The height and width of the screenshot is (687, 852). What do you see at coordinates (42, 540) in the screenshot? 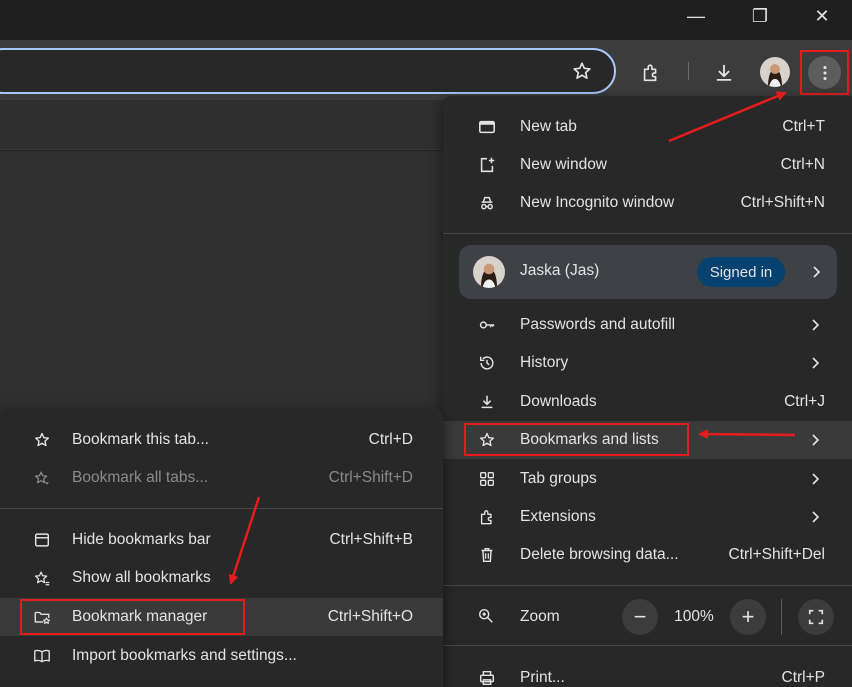
I see `bookmarks-bar-icon` at bounding box center [42, 540].